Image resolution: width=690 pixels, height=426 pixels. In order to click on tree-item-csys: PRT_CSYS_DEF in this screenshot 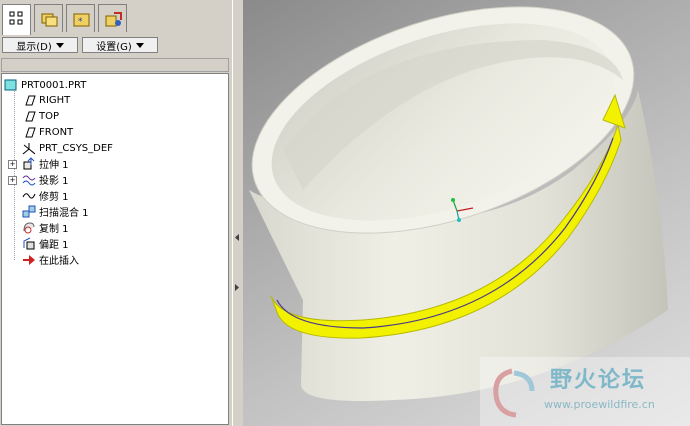, I will do `click(67, 148)`.